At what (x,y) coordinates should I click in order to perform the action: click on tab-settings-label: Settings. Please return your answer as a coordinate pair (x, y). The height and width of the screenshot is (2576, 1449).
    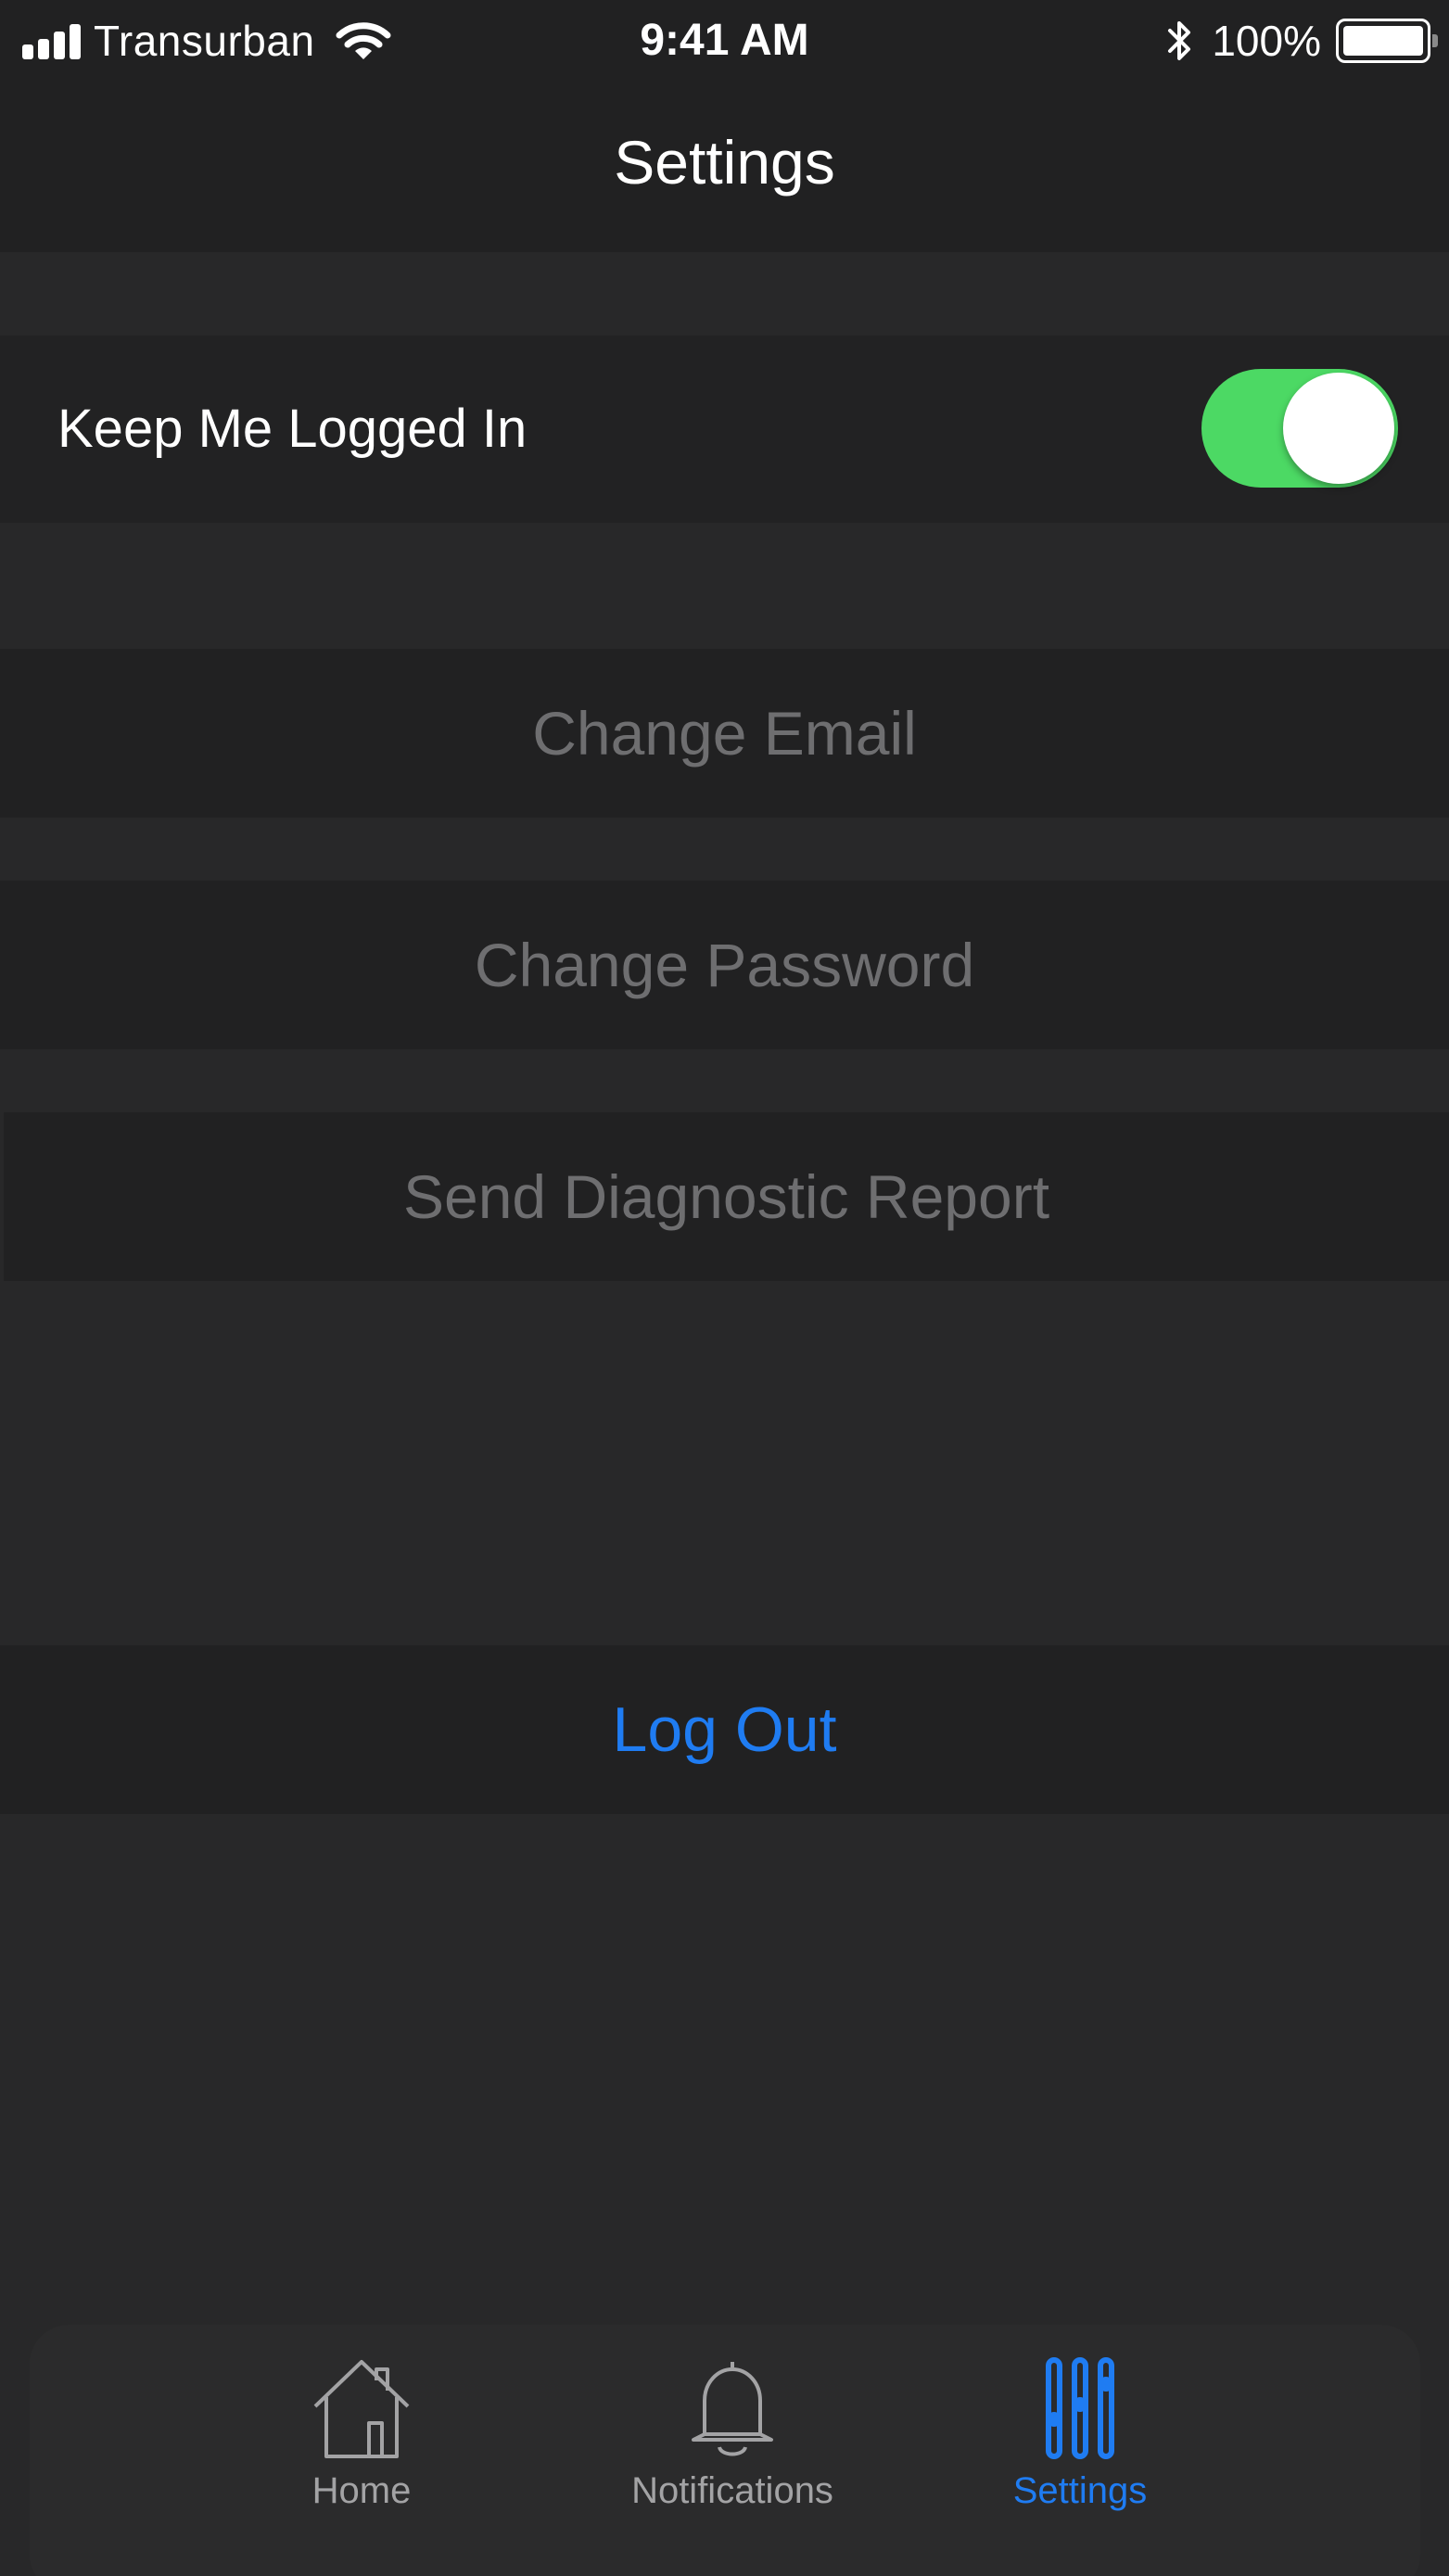
    Looking at the image, I should click on (1080, 2490).